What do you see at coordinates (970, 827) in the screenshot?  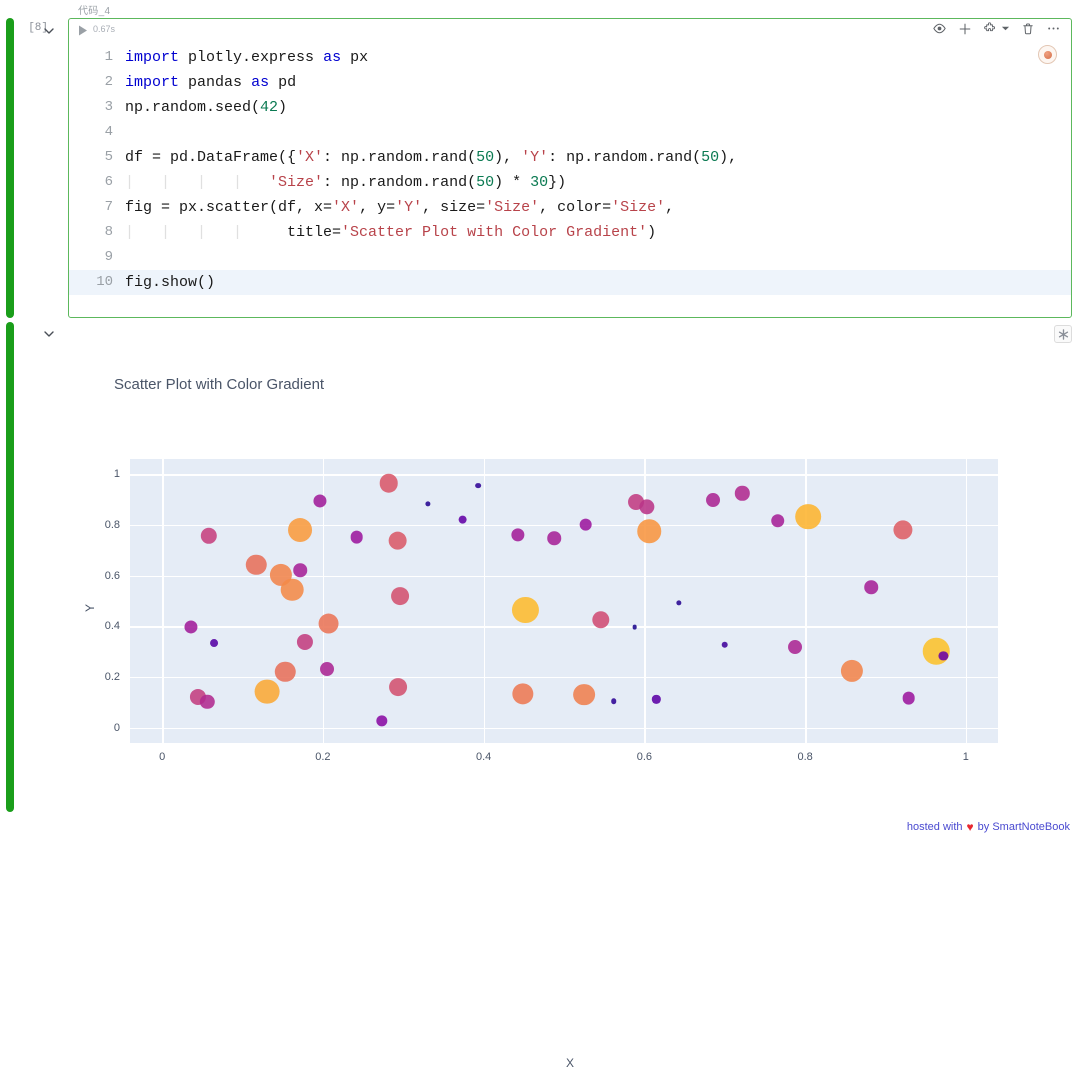 I see `heart-icon: ♥` at bounding box center [970, 827].